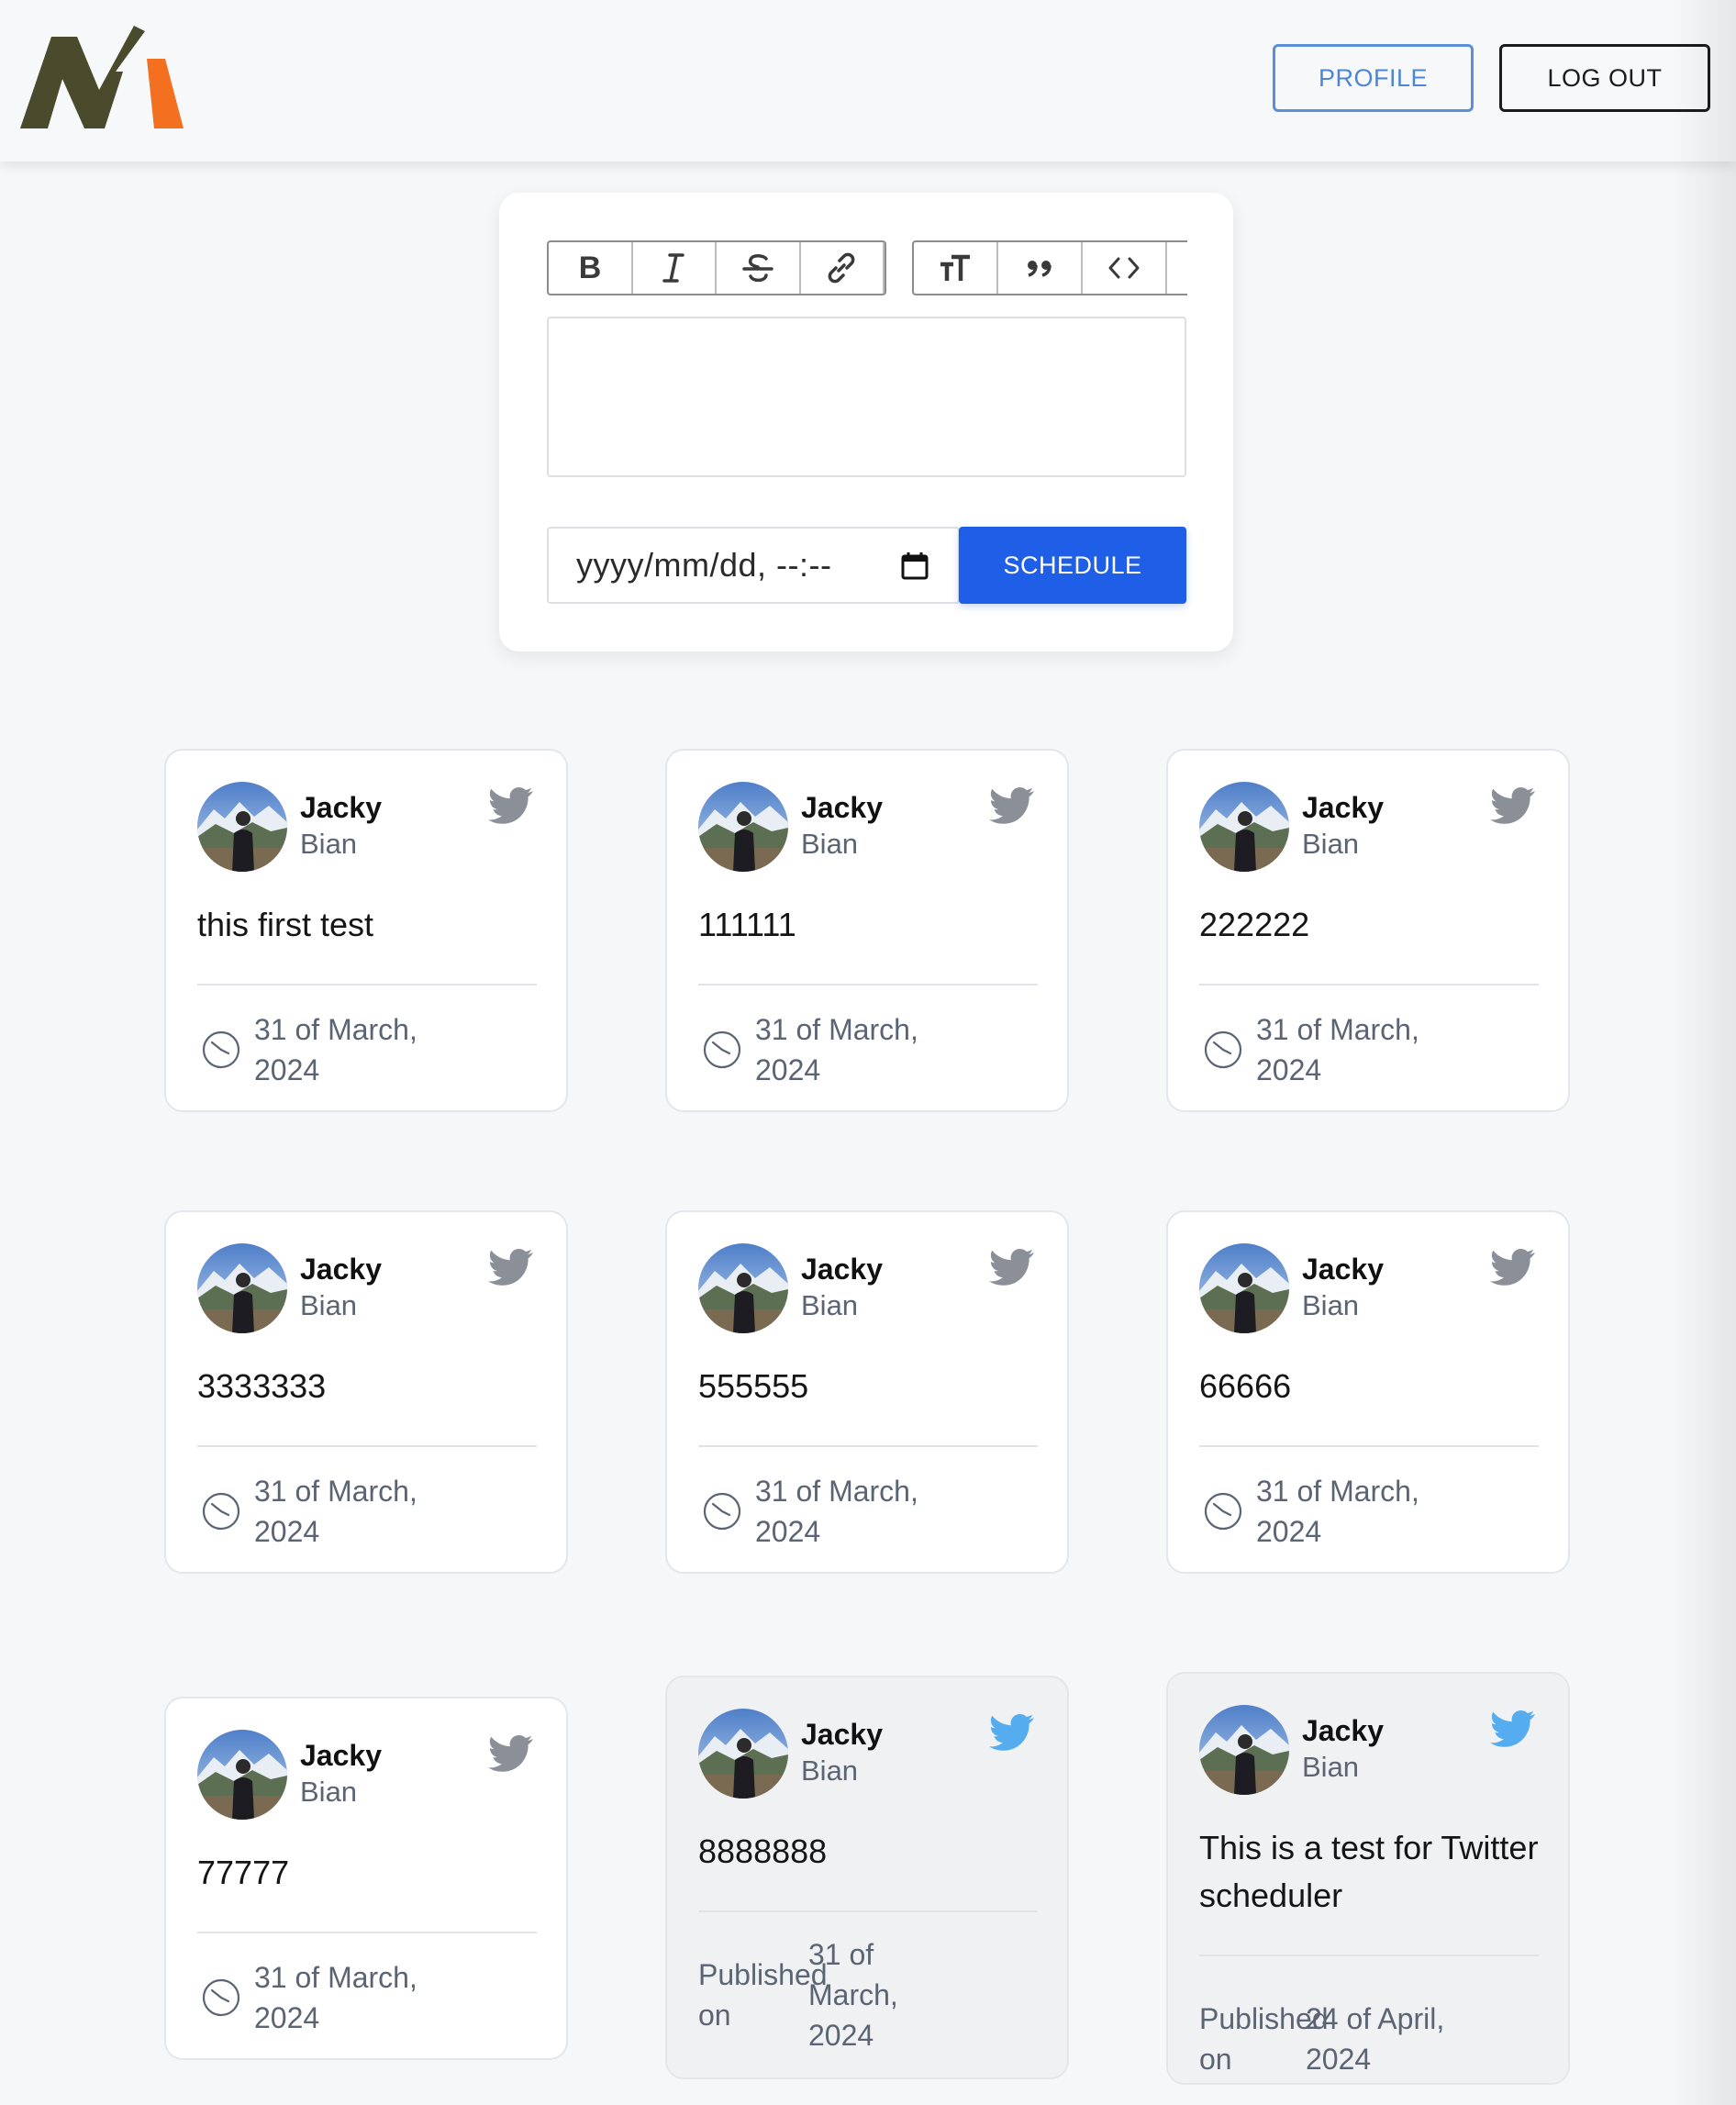 This screenshot has width=1736, height=2105. What do you see at coordinates (868, 80) in the screenshot?
I see `top-bar: PROFILE LOG OUT` at bounding box center [868, 80].